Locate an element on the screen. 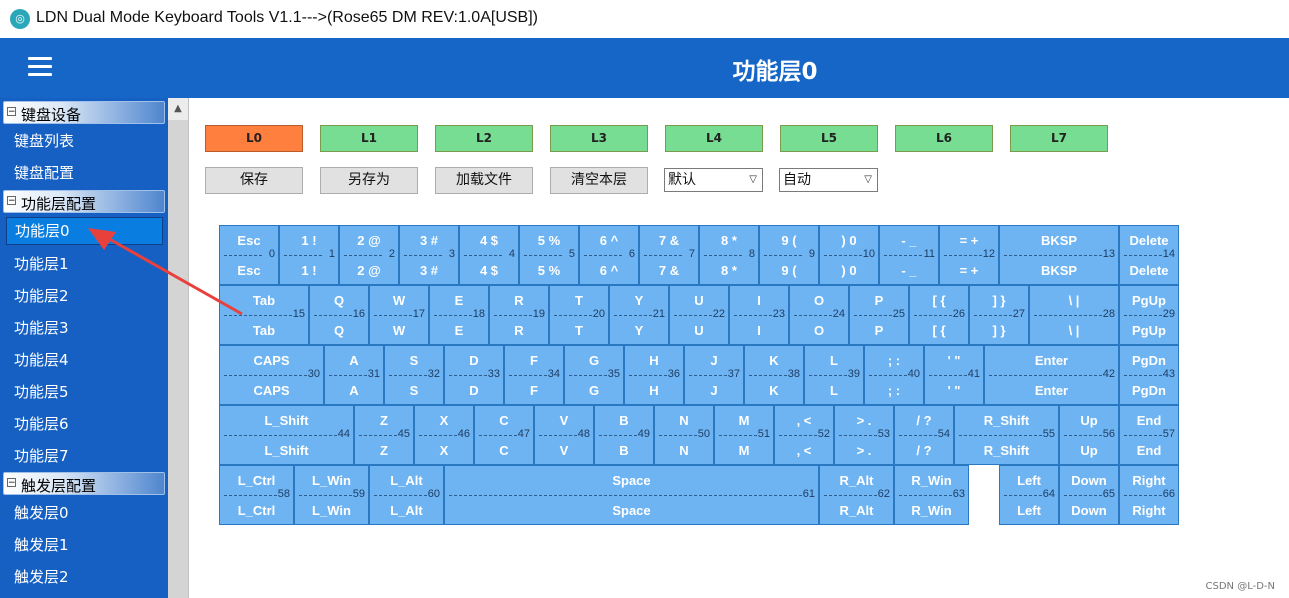 This screenshot has width=1289, height=598. layer-button-l3: L3 is located at coordinates (599, 138).